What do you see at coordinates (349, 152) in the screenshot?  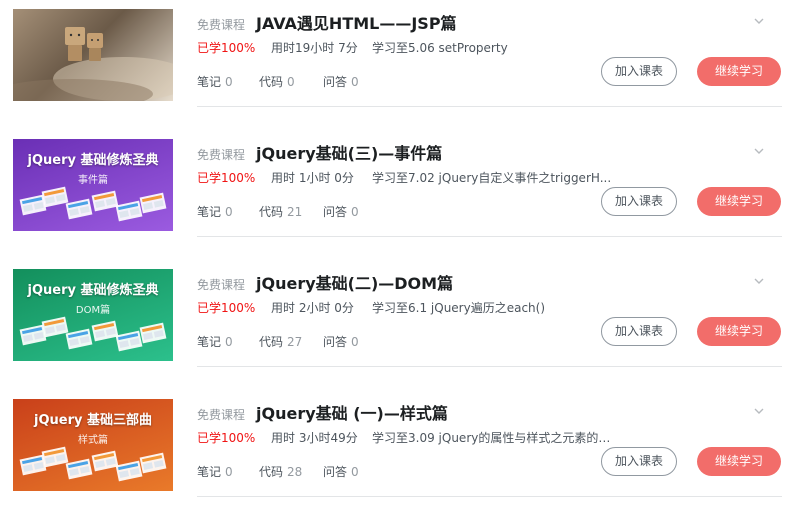 I see `course-title: jQuery基础(三)—事件篇` at bounding box center [349, 152].